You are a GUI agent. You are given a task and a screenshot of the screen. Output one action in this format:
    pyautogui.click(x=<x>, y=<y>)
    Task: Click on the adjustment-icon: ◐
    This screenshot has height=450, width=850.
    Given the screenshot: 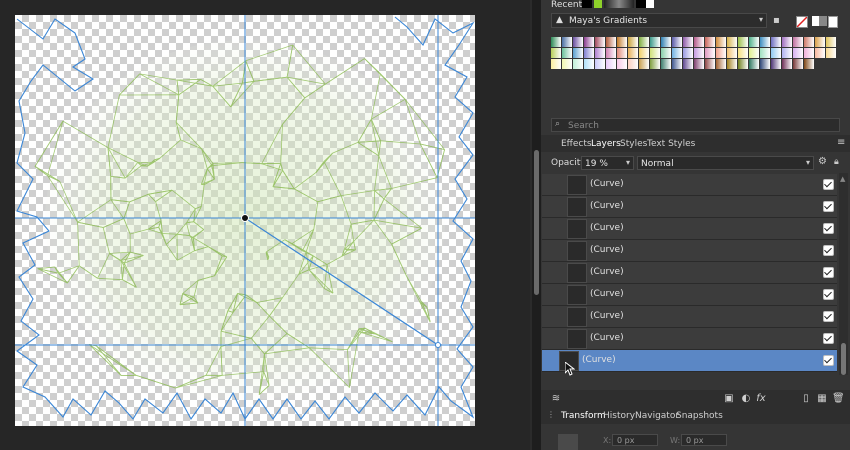 What is the action you would take?
    pyautogui.click(x=746, y=399)
    